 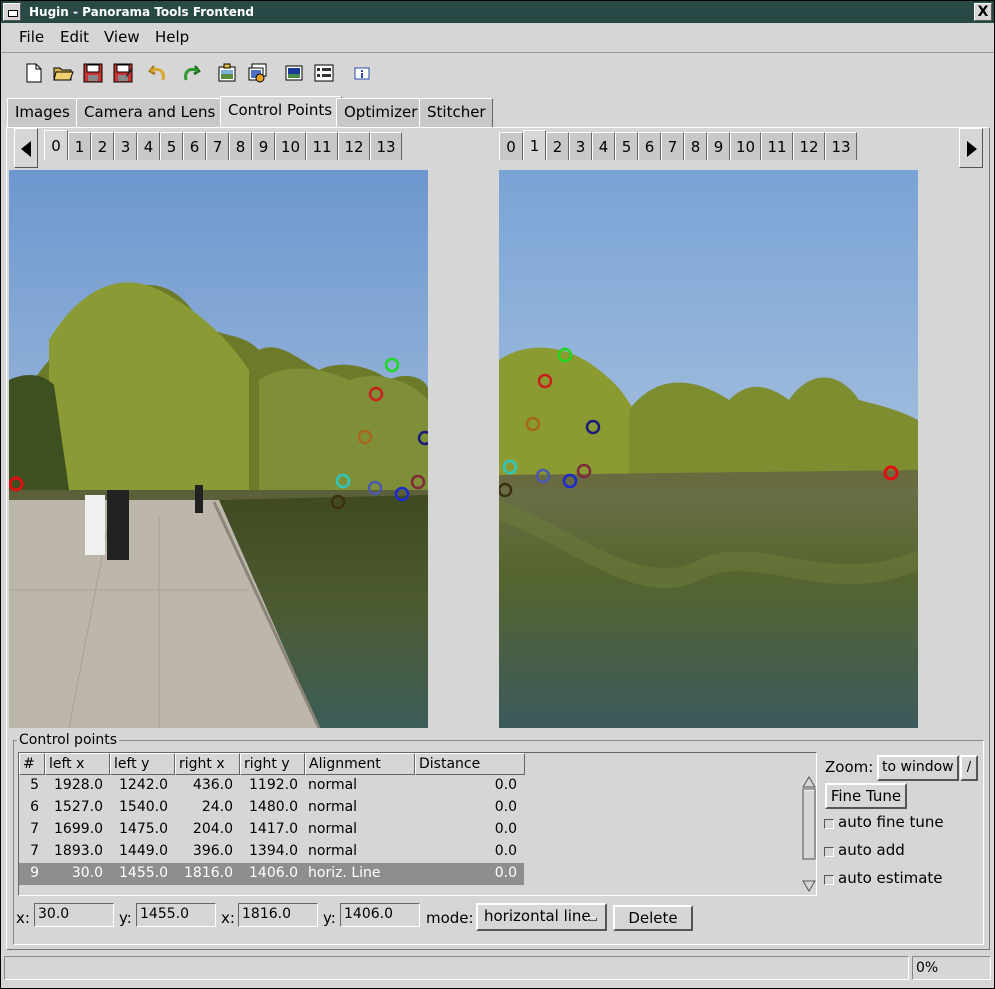 I want to click on table-cell: 396.0, so click(x=212, y=851).